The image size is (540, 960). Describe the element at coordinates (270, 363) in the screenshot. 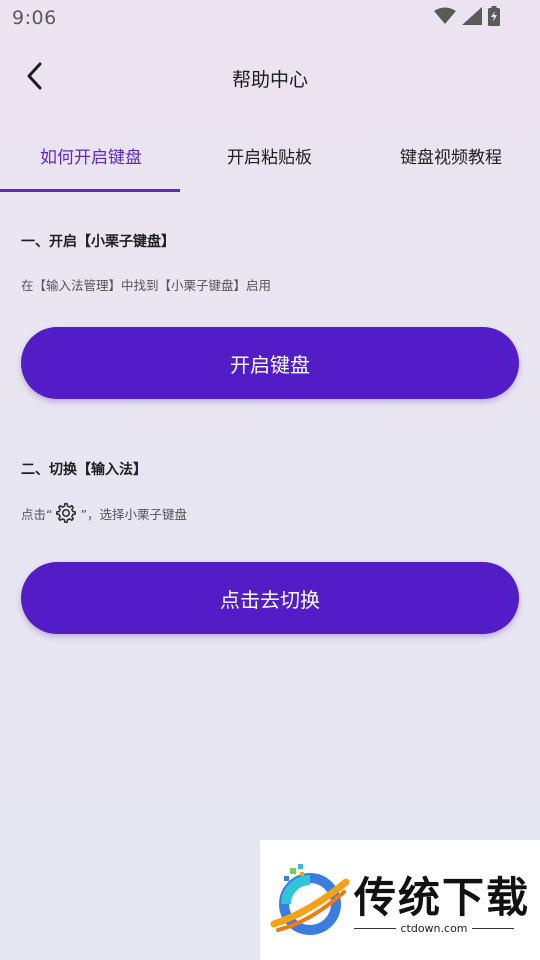

I see `enable-keyboard-button: 开启键盘` at that location.